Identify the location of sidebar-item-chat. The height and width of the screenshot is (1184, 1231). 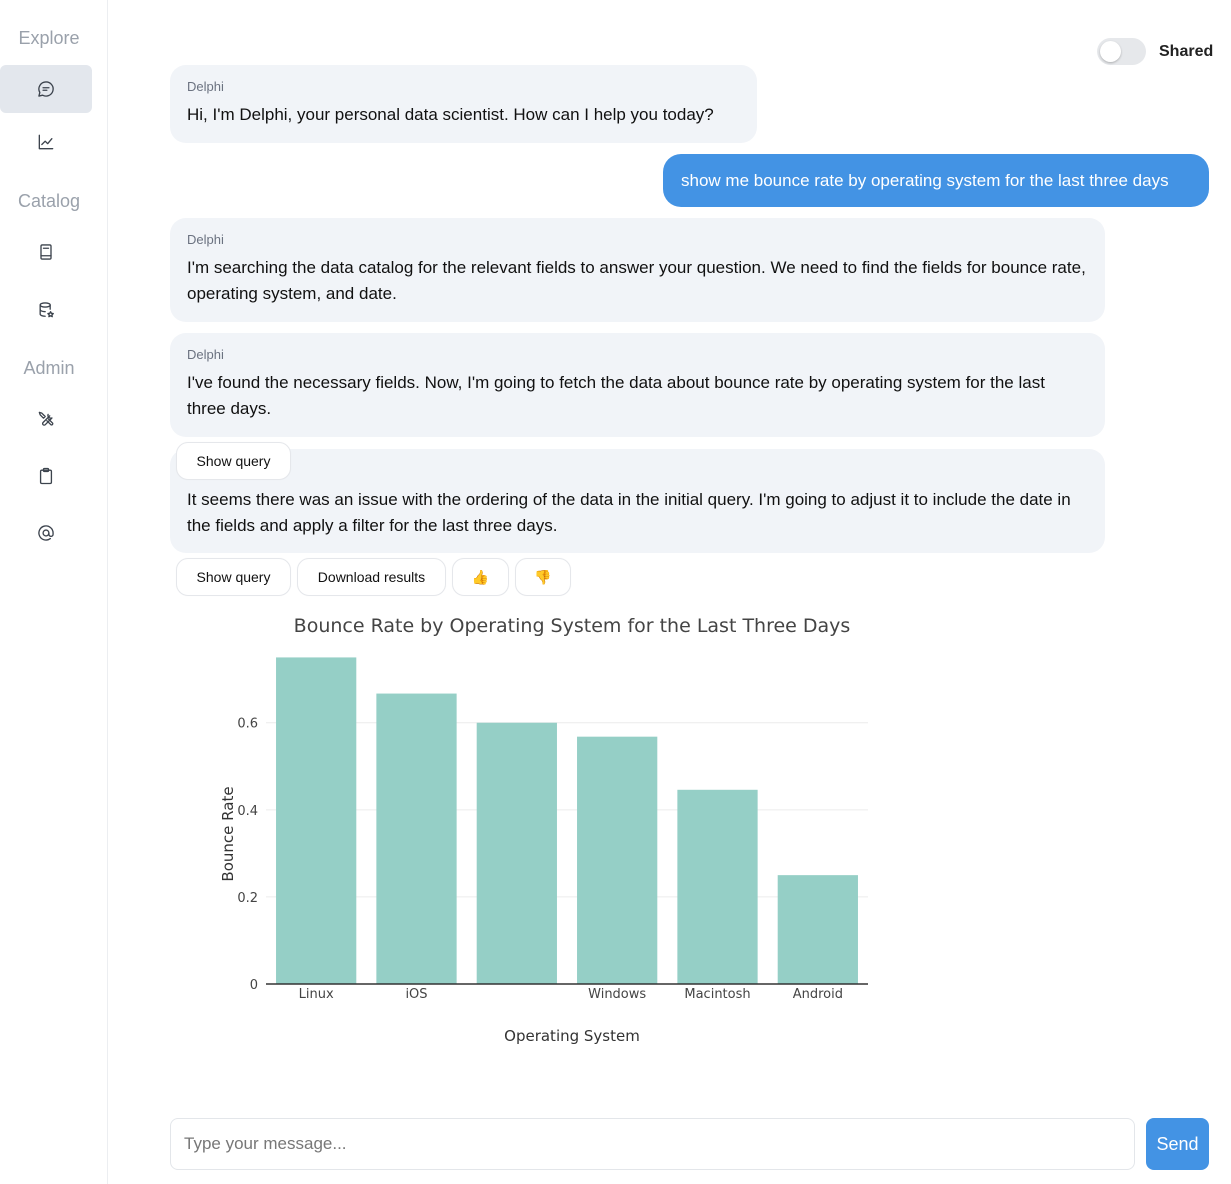
(46, 89).